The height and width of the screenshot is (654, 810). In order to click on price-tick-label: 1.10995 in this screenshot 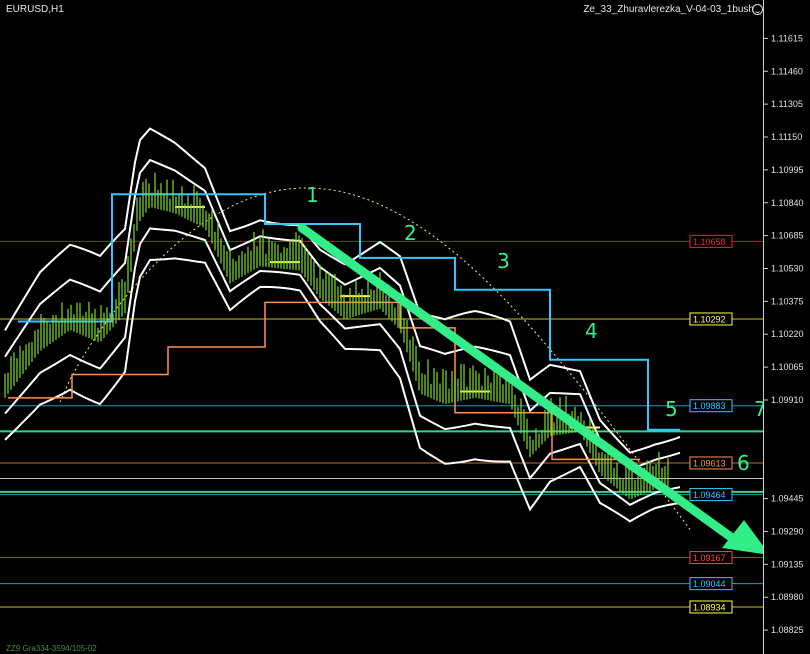, I will do `click(787, 170)`.